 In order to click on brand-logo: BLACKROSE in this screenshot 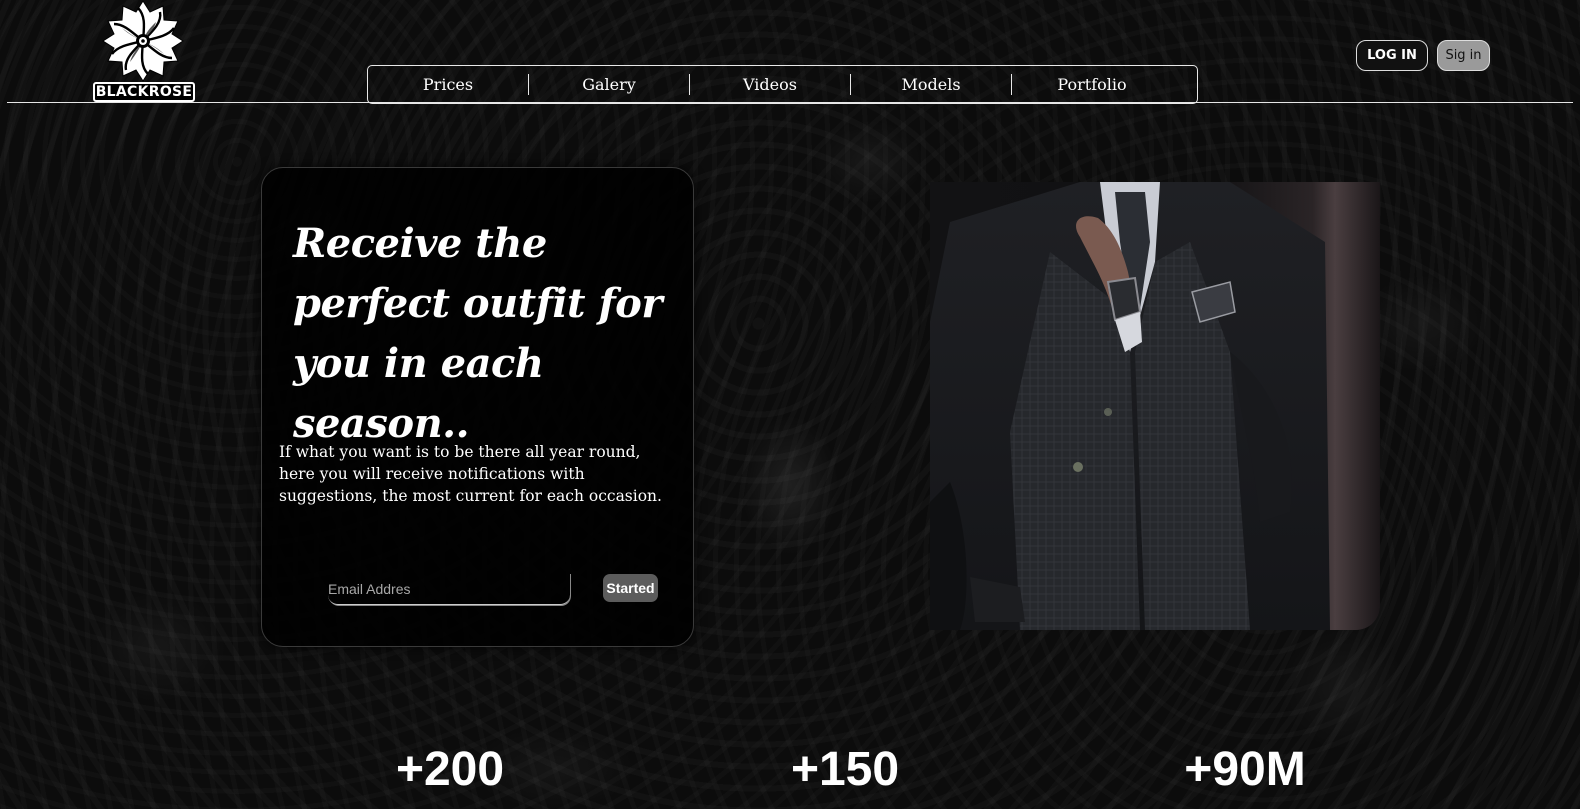, I will do `click(144, 51)`.